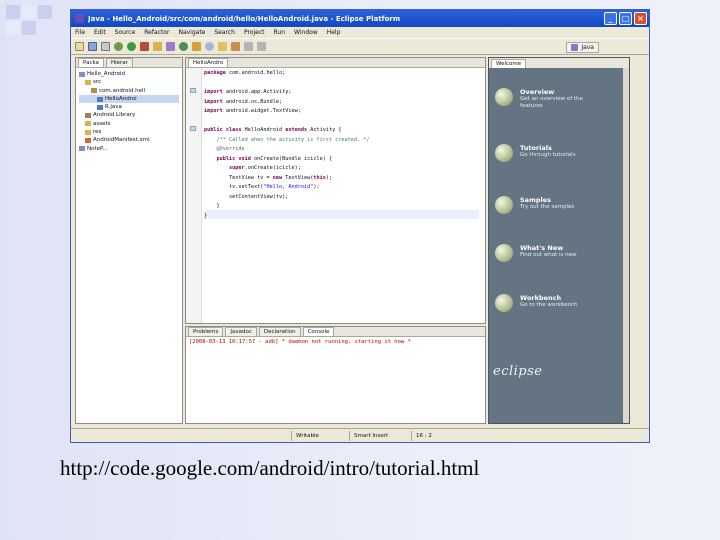 This screenshot has height=540, width=720. Describe the element at coordinates (79, 46) in the screenshot. I see `new-icon` at that location.